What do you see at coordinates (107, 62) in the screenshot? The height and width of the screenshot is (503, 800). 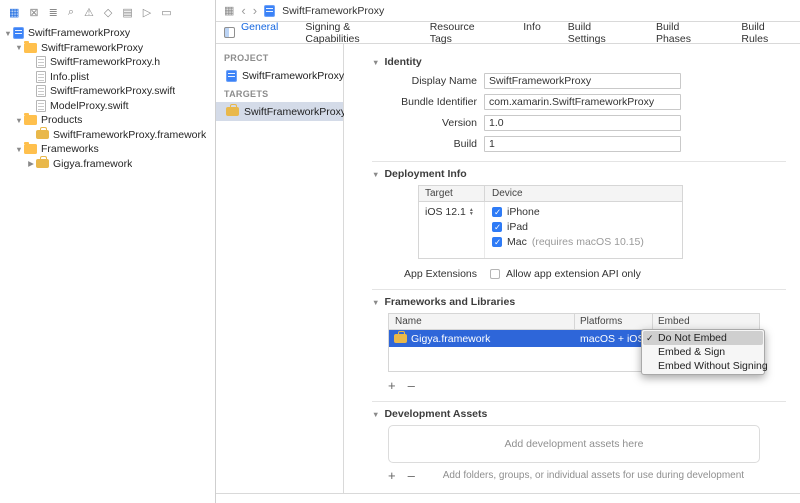 I see `tree-item-file: SwiftFrameworkProxy.h` at bounding box center [107, 62].